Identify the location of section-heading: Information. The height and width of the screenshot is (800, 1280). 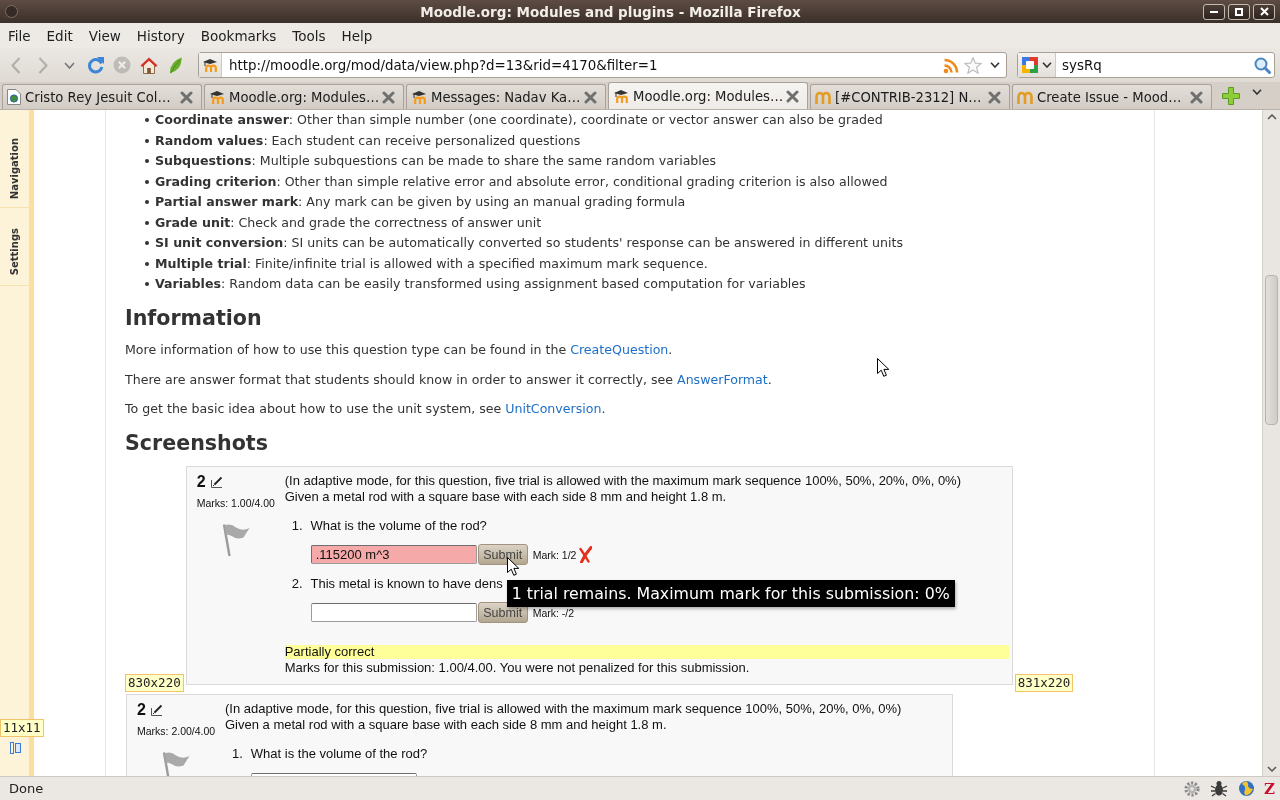
(193, 318).